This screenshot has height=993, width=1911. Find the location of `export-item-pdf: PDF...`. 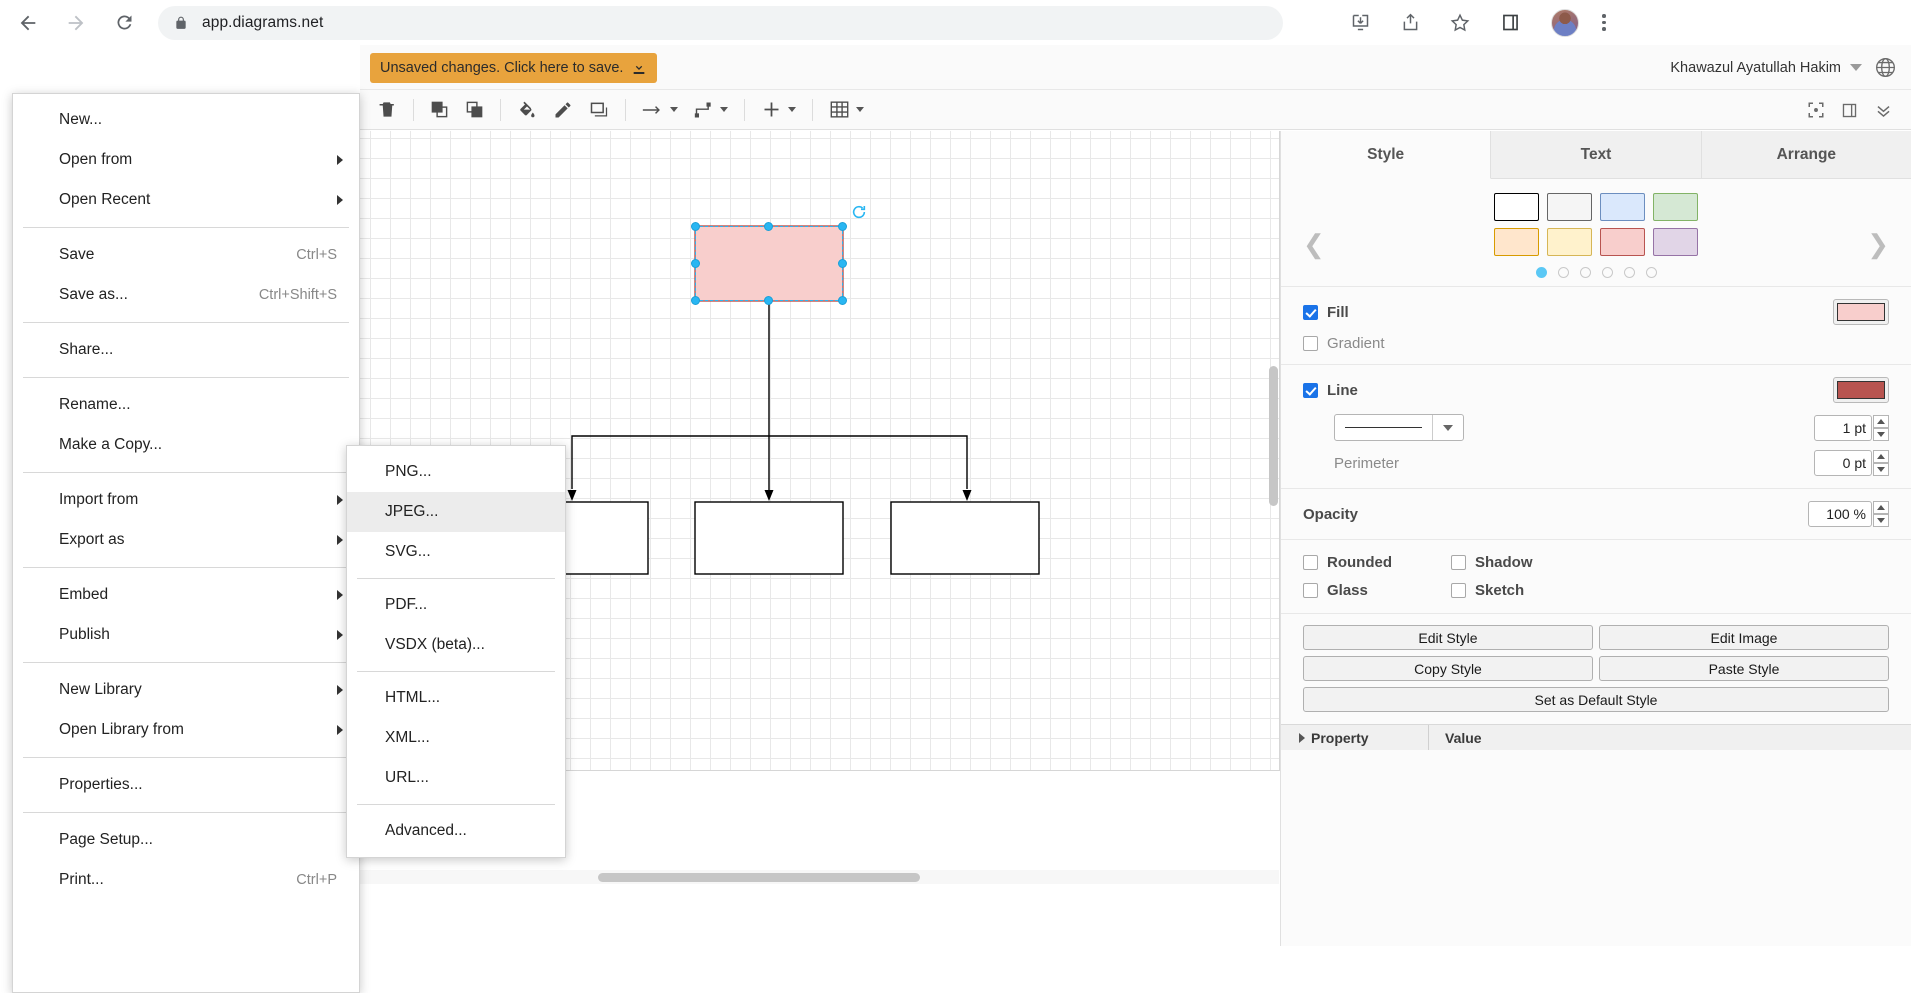

export-item-pdf: PDF... is located at coordinates (456, 605).